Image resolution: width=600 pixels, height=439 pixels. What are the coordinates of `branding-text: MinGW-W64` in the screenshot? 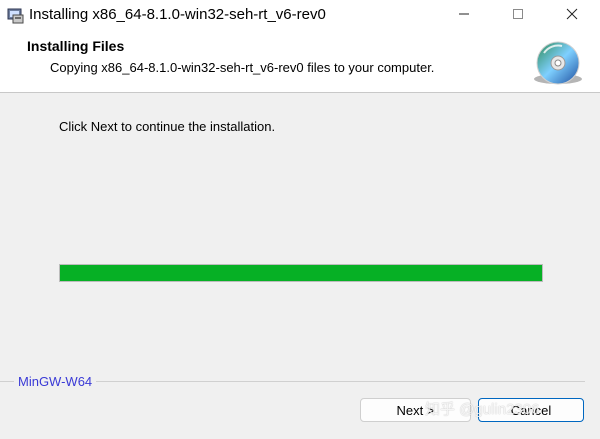 It's located at (55, 381).